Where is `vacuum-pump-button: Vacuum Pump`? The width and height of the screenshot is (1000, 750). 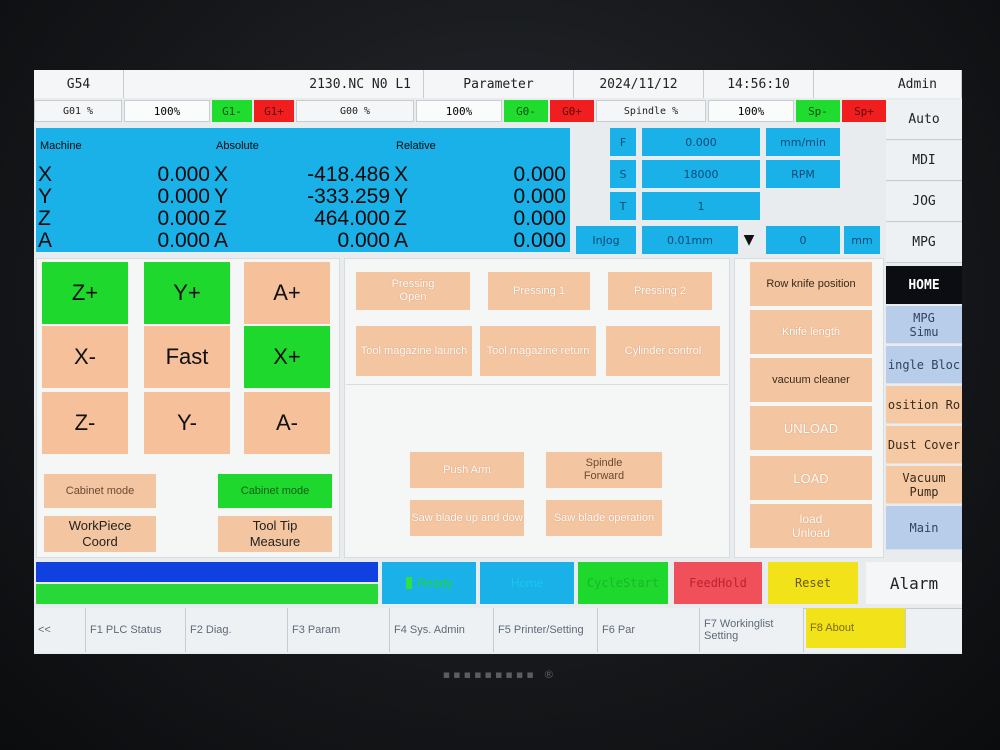
vacuum-pump-button: Vacuum Pump is located at coordinates (924, 485).